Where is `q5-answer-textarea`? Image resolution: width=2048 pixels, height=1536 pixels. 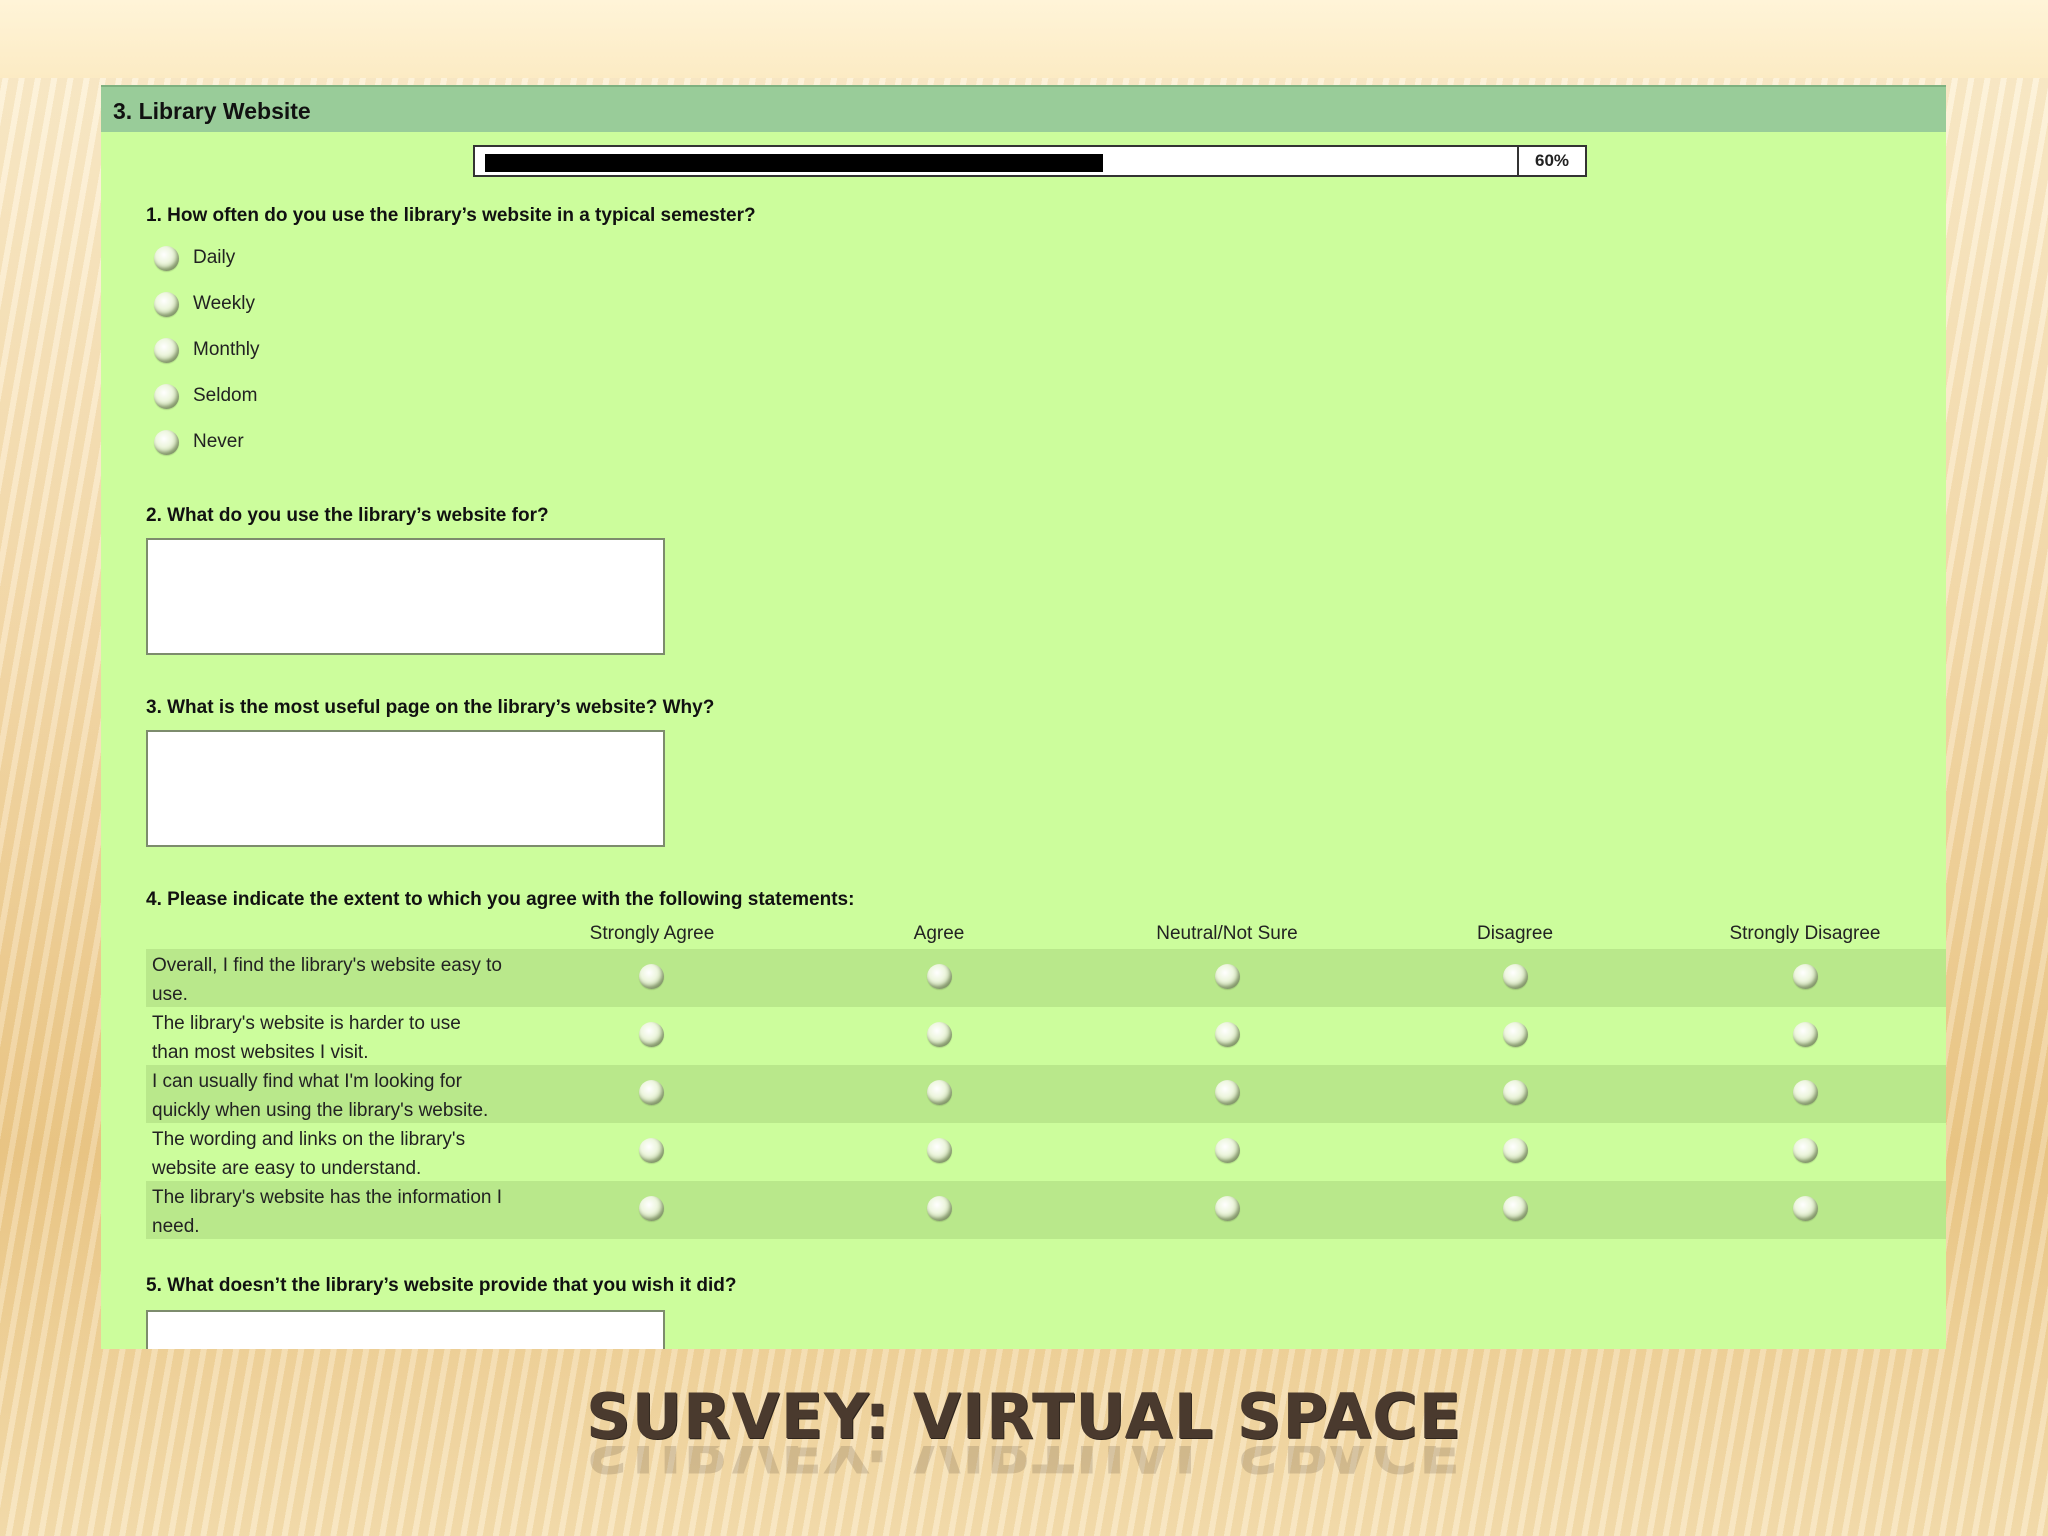
q5-answer-textarea is located at coordinates (405, 1329).